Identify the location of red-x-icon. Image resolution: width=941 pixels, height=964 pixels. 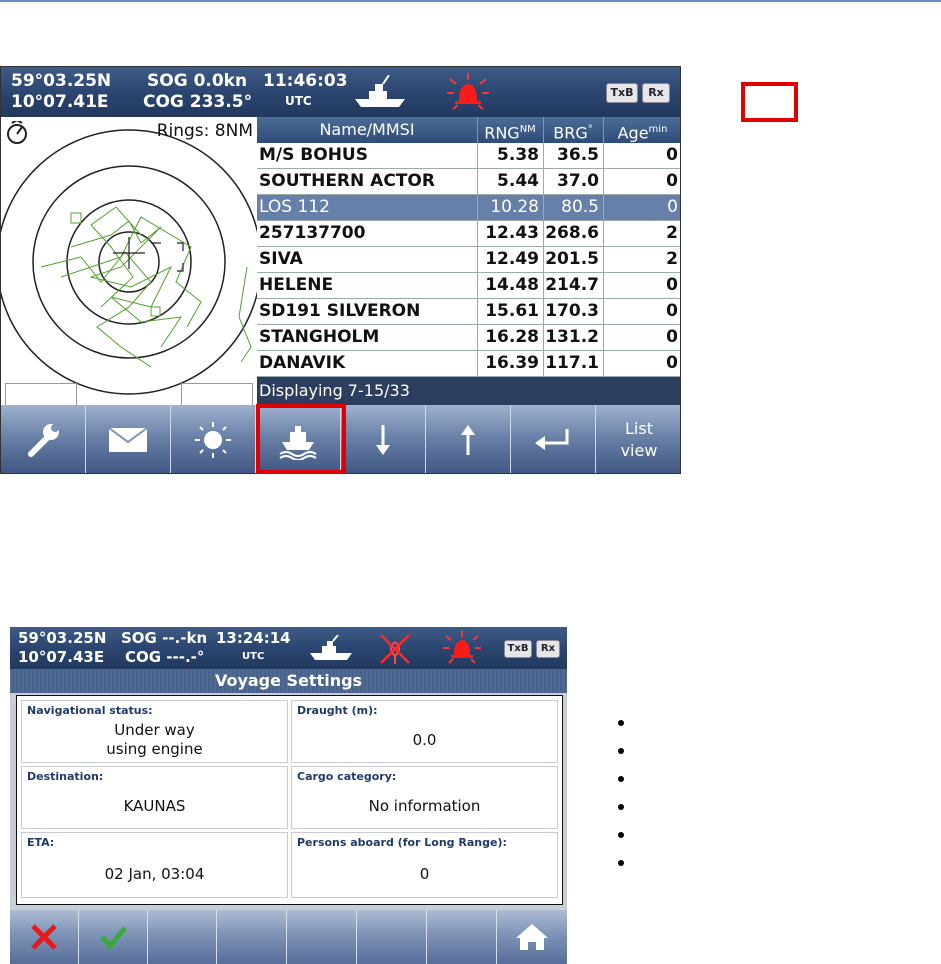
(44, 937).